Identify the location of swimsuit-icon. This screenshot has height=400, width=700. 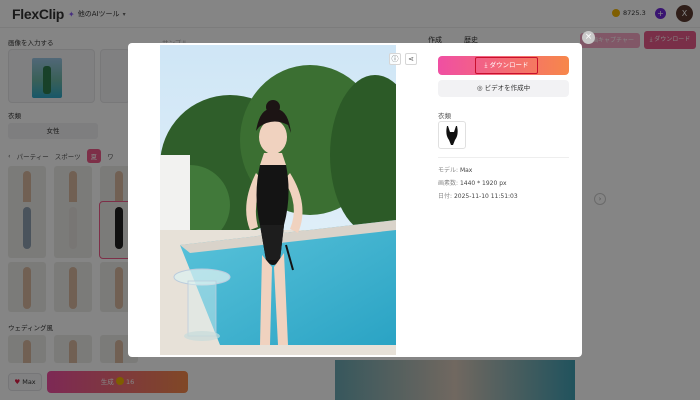
(452, 135).